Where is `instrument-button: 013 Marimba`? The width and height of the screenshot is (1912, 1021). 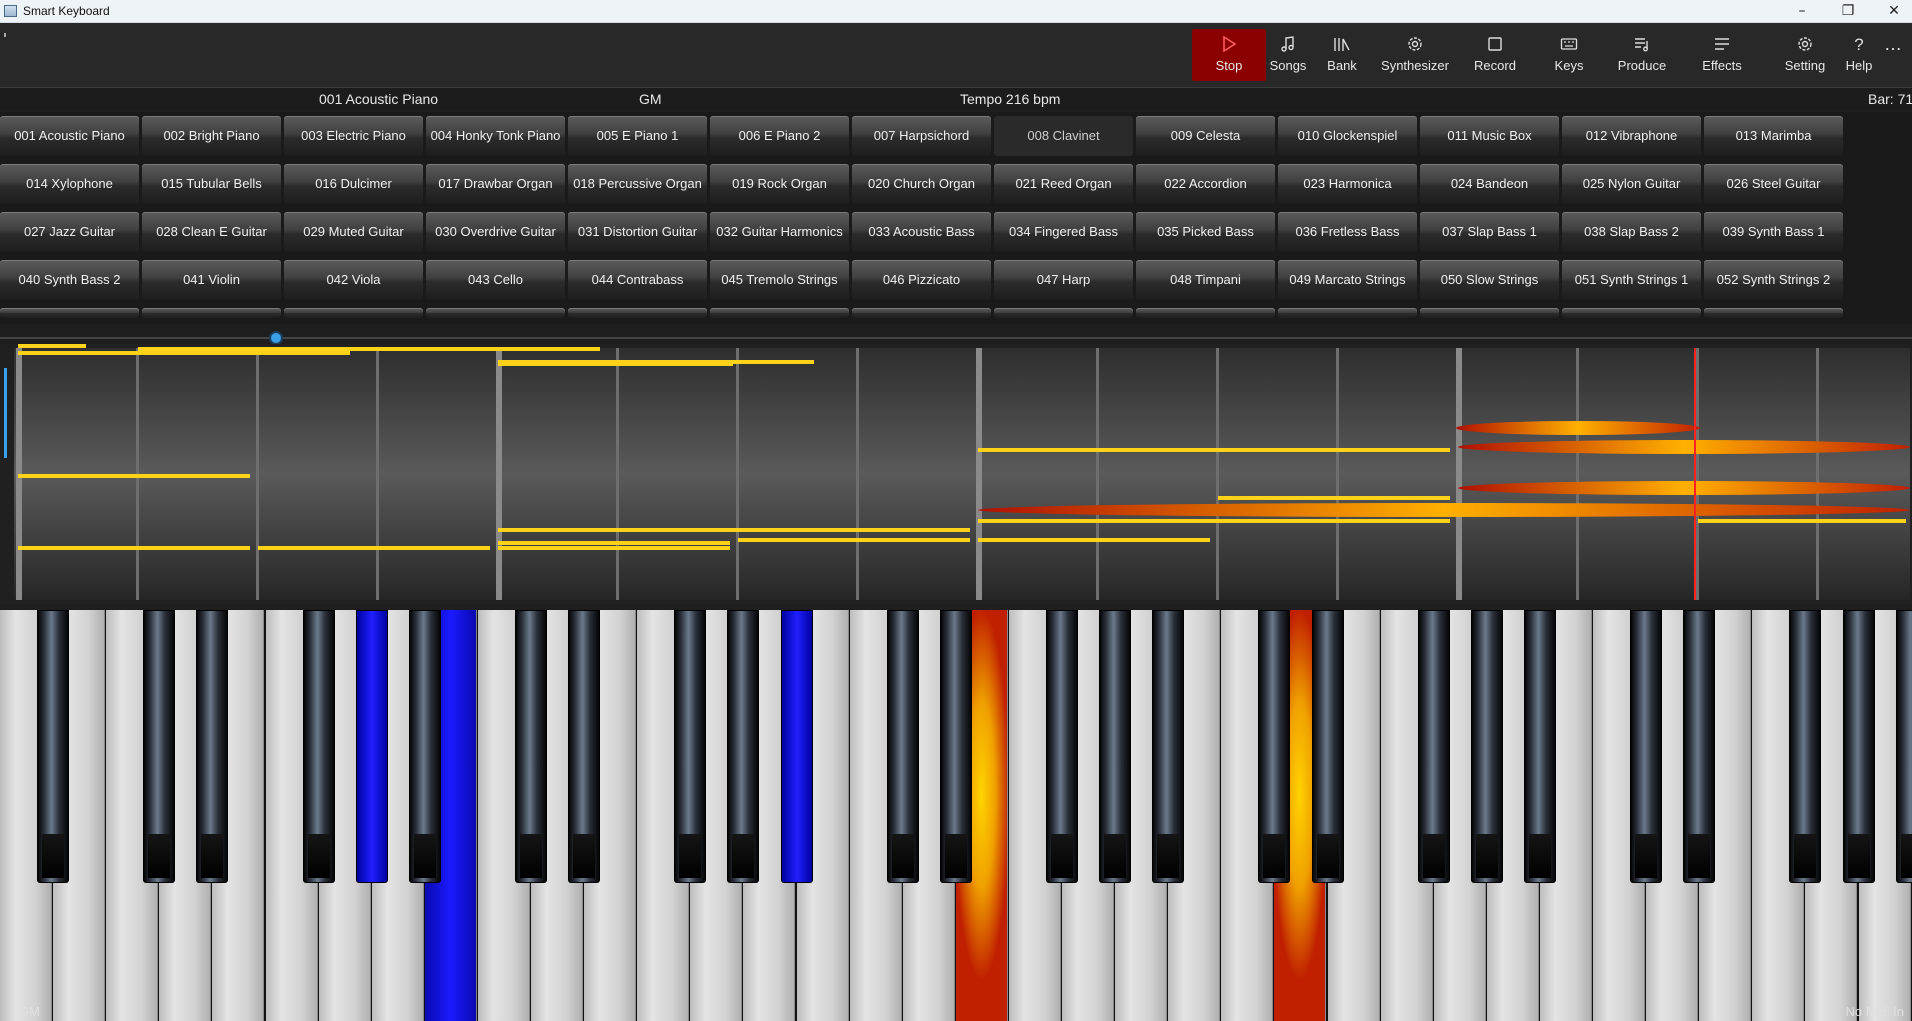 instrument-button: 013 Marimba is located at coordinates (1773, 136).